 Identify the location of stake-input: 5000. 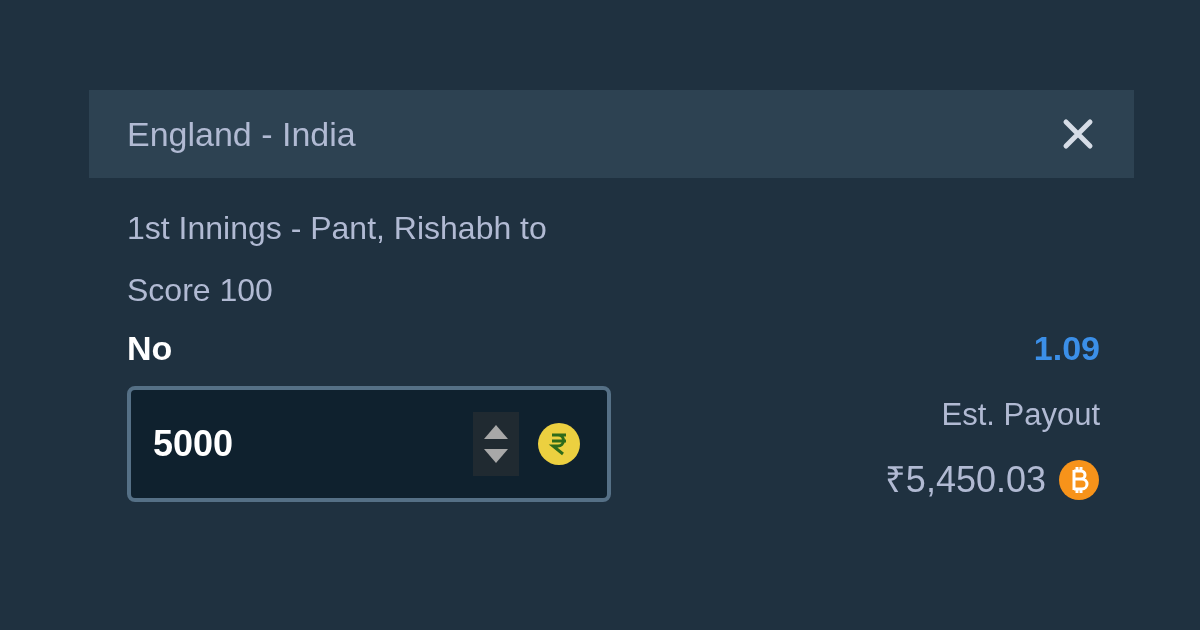
(313, 444).